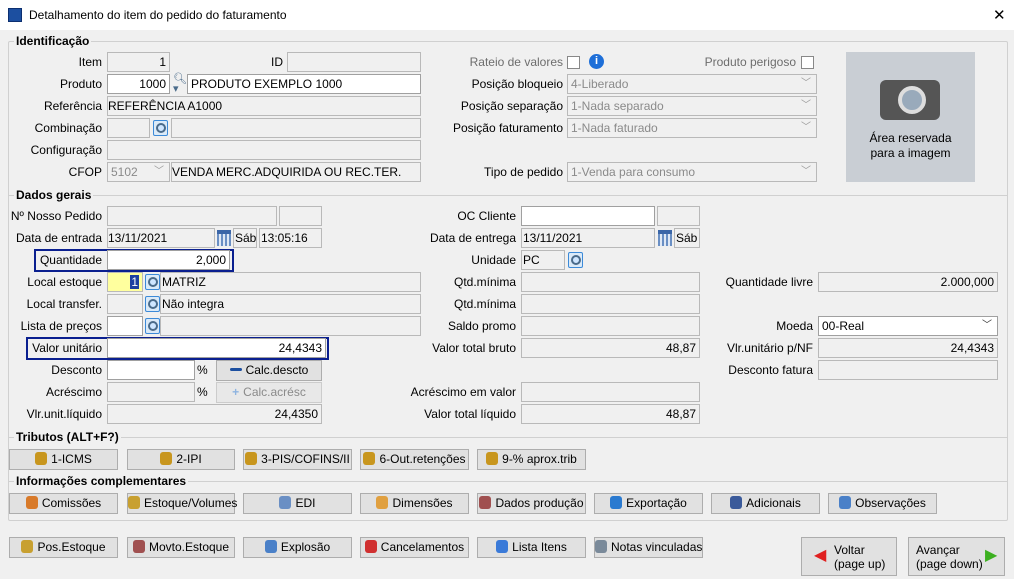 This screenshot has height=579, width=1014. Describe the element at coordinates (531, 547) in the screenshot. I see `lista-itens-button: Lista Itens` at that location.